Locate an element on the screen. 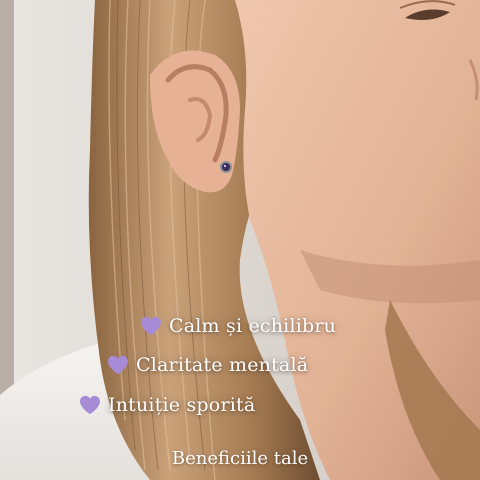 The width and height of the screenshot is (480, 480). benefit-calm: Calm și echilibru is located at coordinates (238, 326).